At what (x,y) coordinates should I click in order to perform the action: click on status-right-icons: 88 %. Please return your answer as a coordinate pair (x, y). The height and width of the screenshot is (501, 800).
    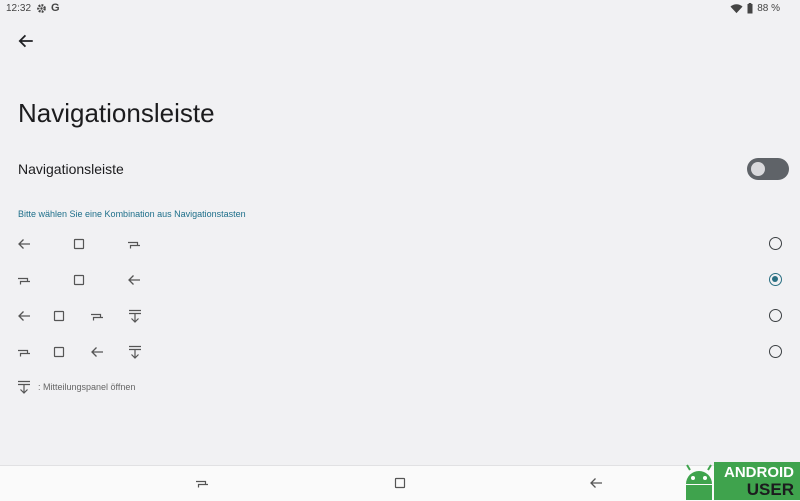
    Looking at the image, I should click on (755, 8).